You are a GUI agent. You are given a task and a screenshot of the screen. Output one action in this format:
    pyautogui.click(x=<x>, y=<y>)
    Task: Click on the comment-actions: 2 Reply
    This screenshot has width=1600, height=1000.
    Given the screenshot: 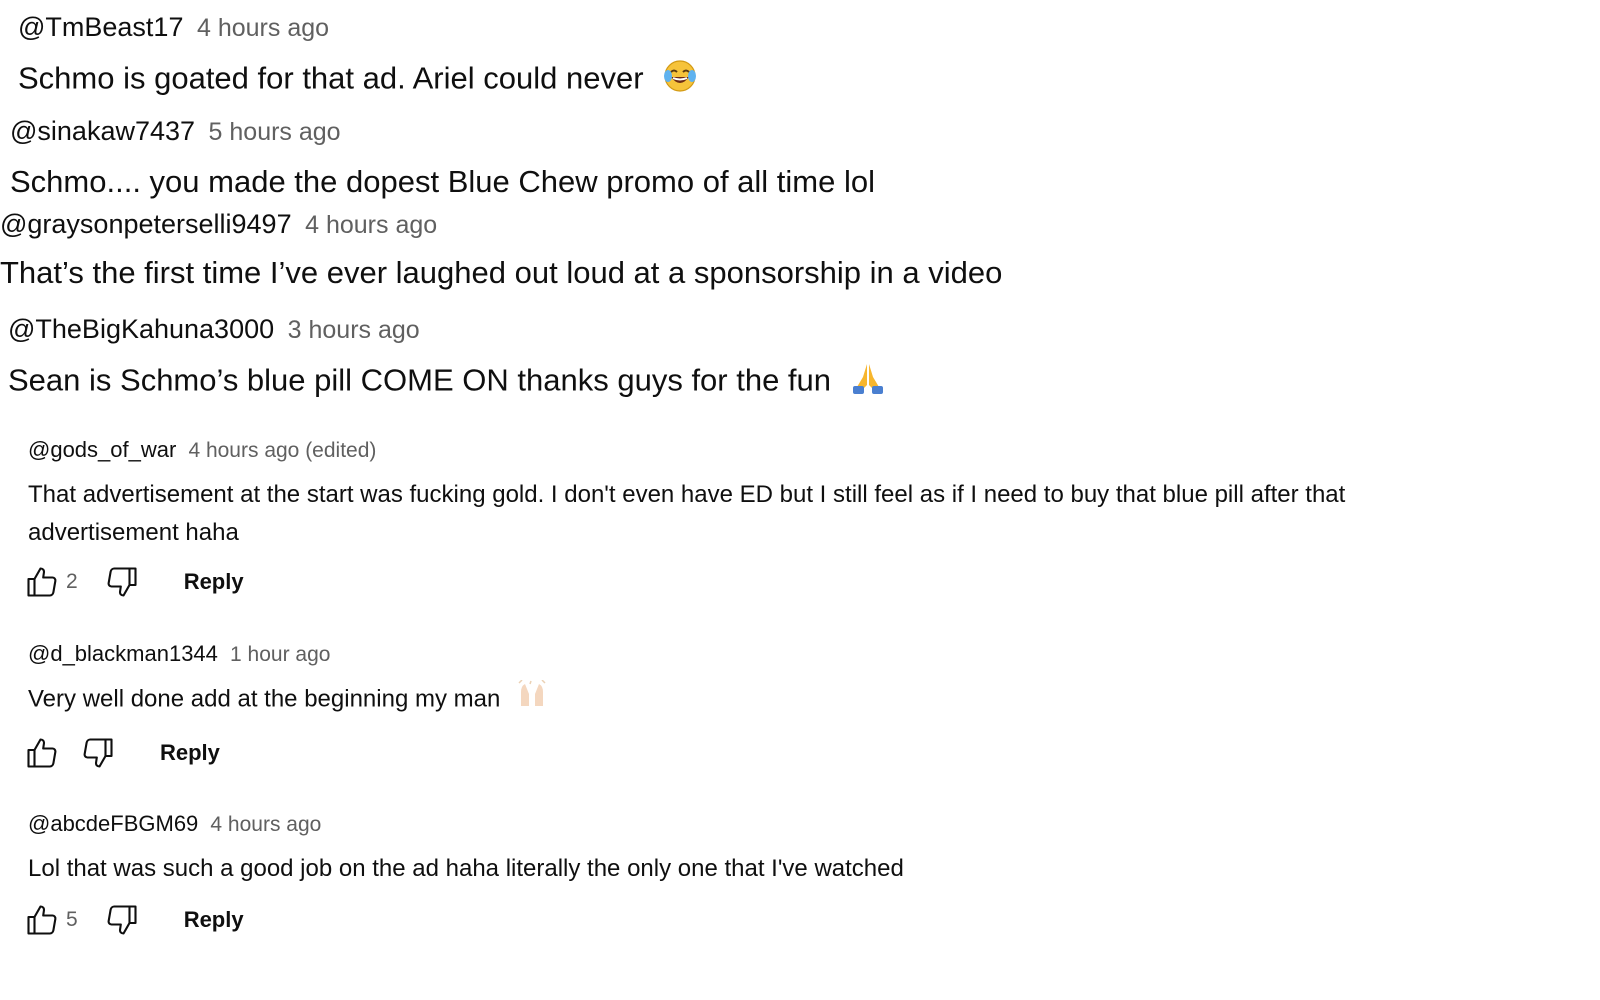 What is the action you would take?
    pyautogui.click(x=133, y=582)
    